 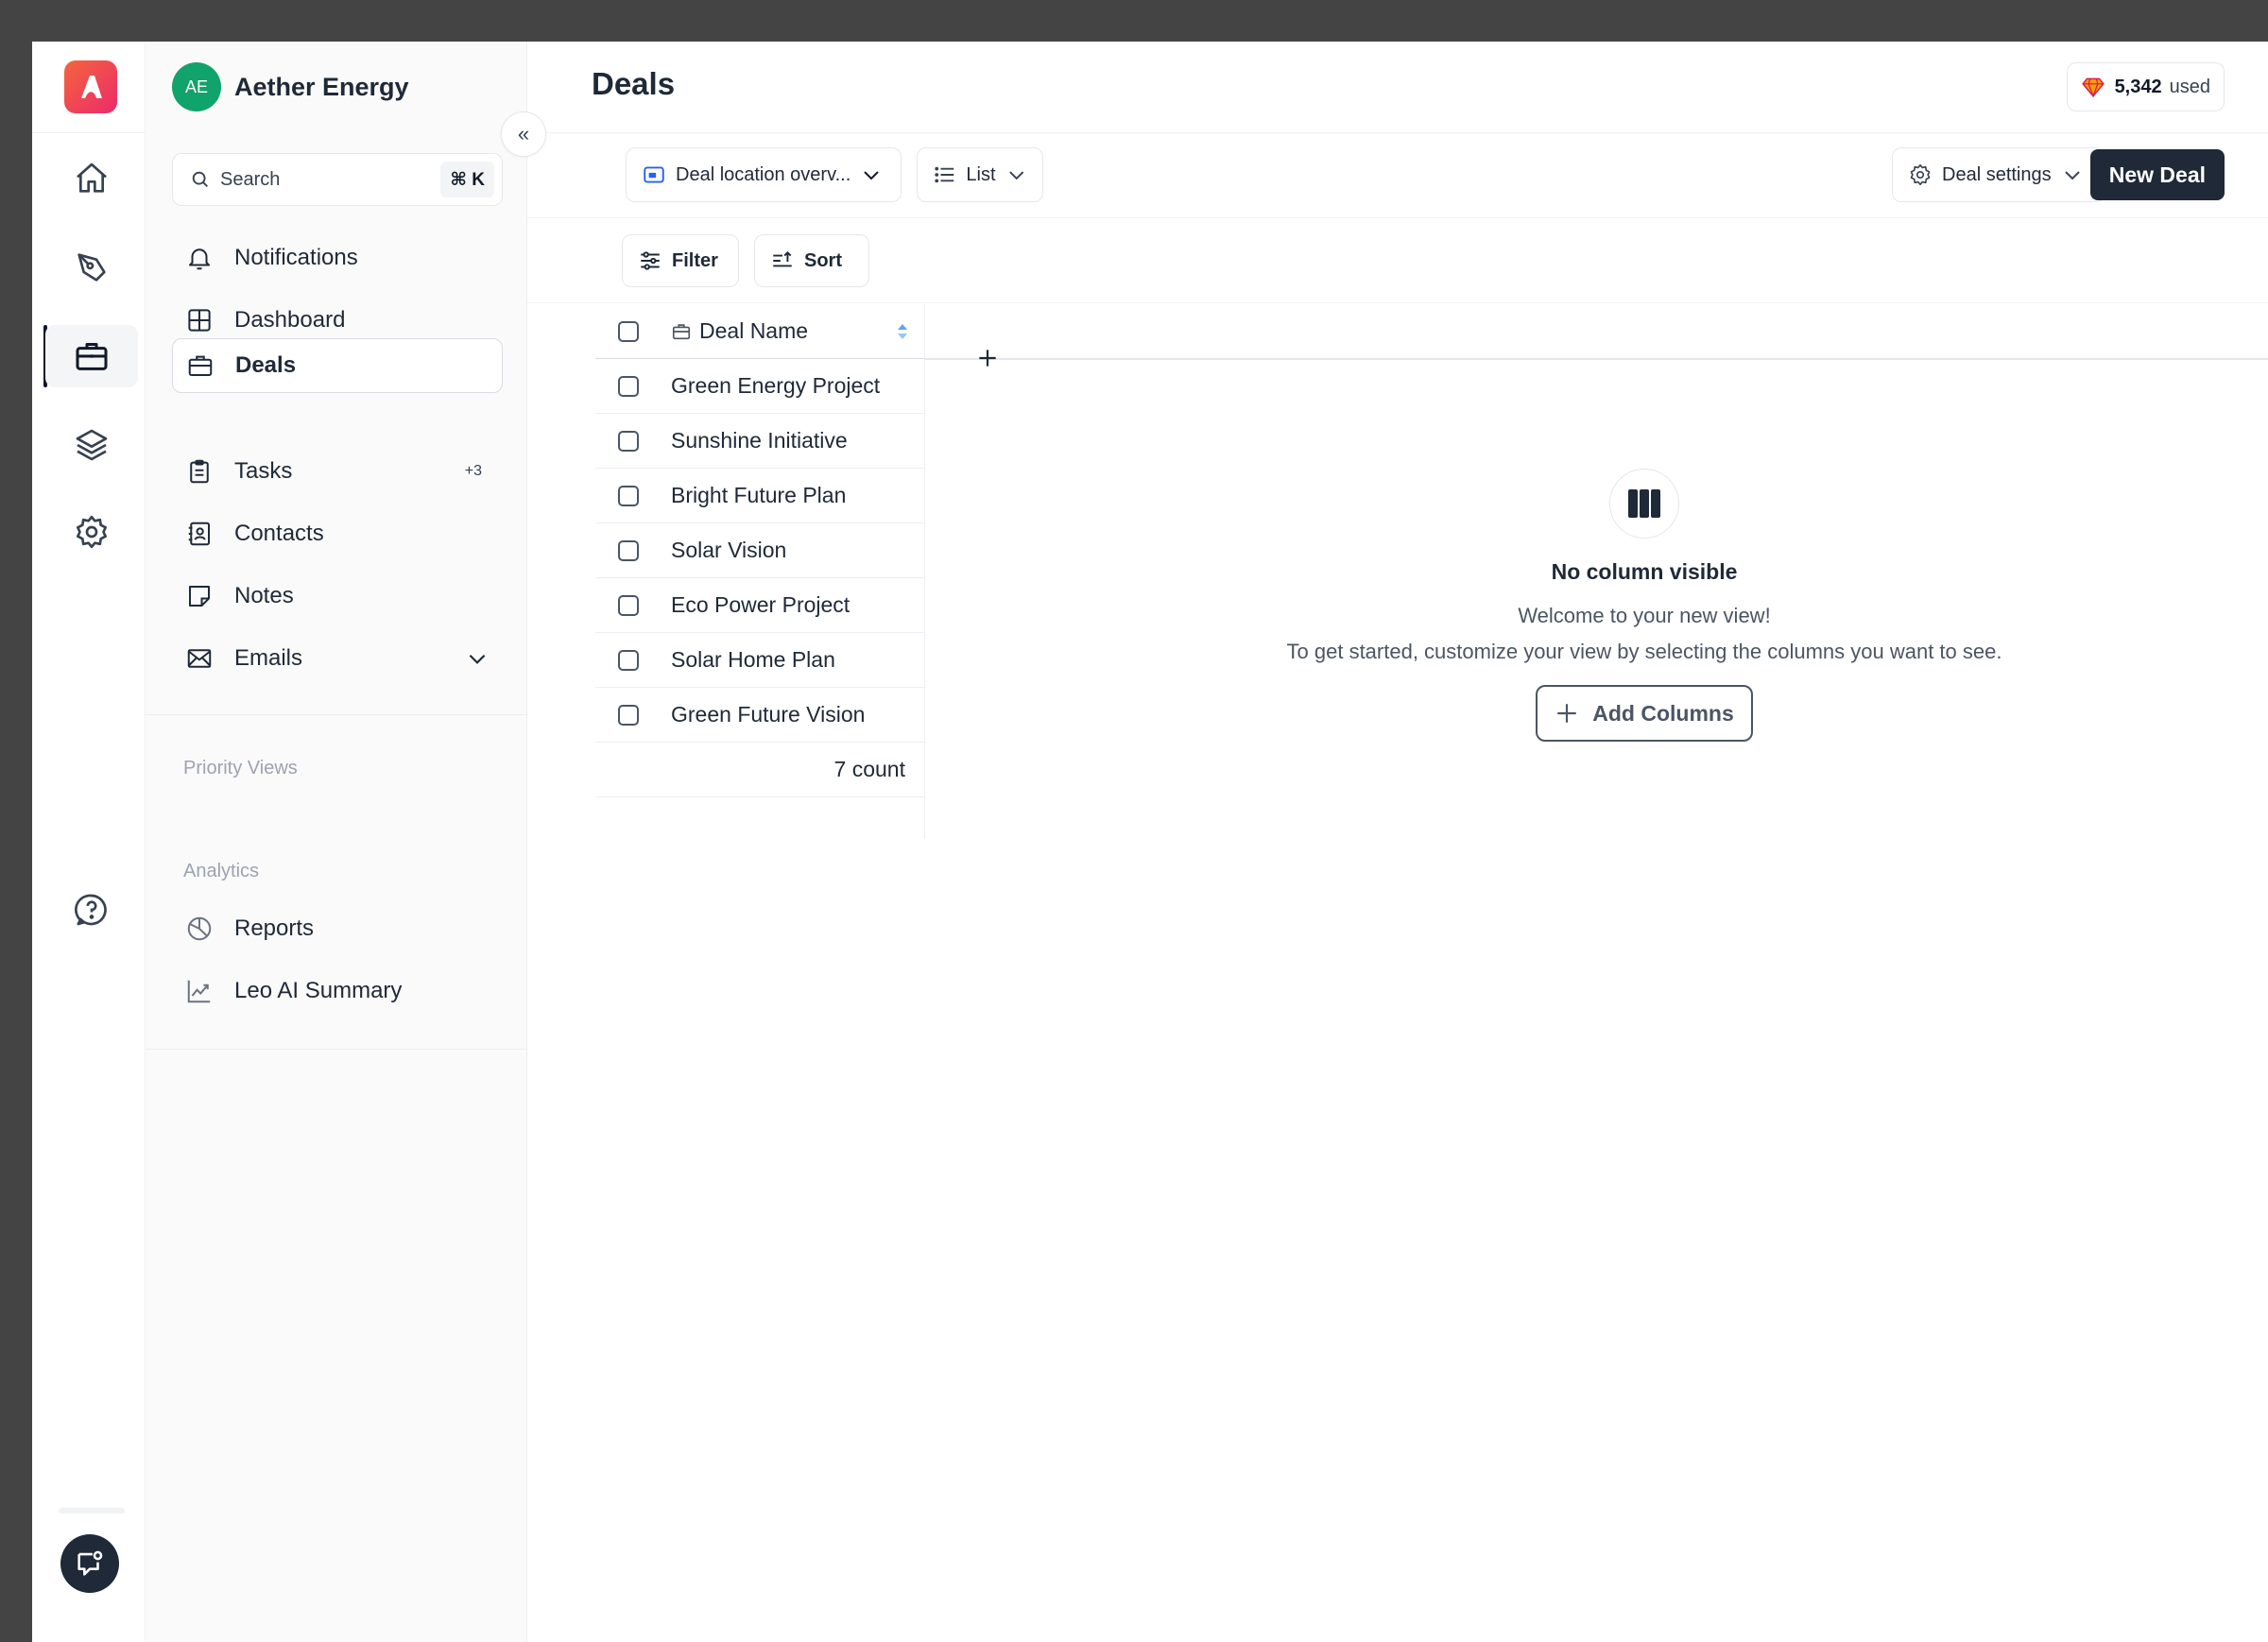 I want to click on sidebar-item-tasks: Tasks +3, so click(x=337, y=471).